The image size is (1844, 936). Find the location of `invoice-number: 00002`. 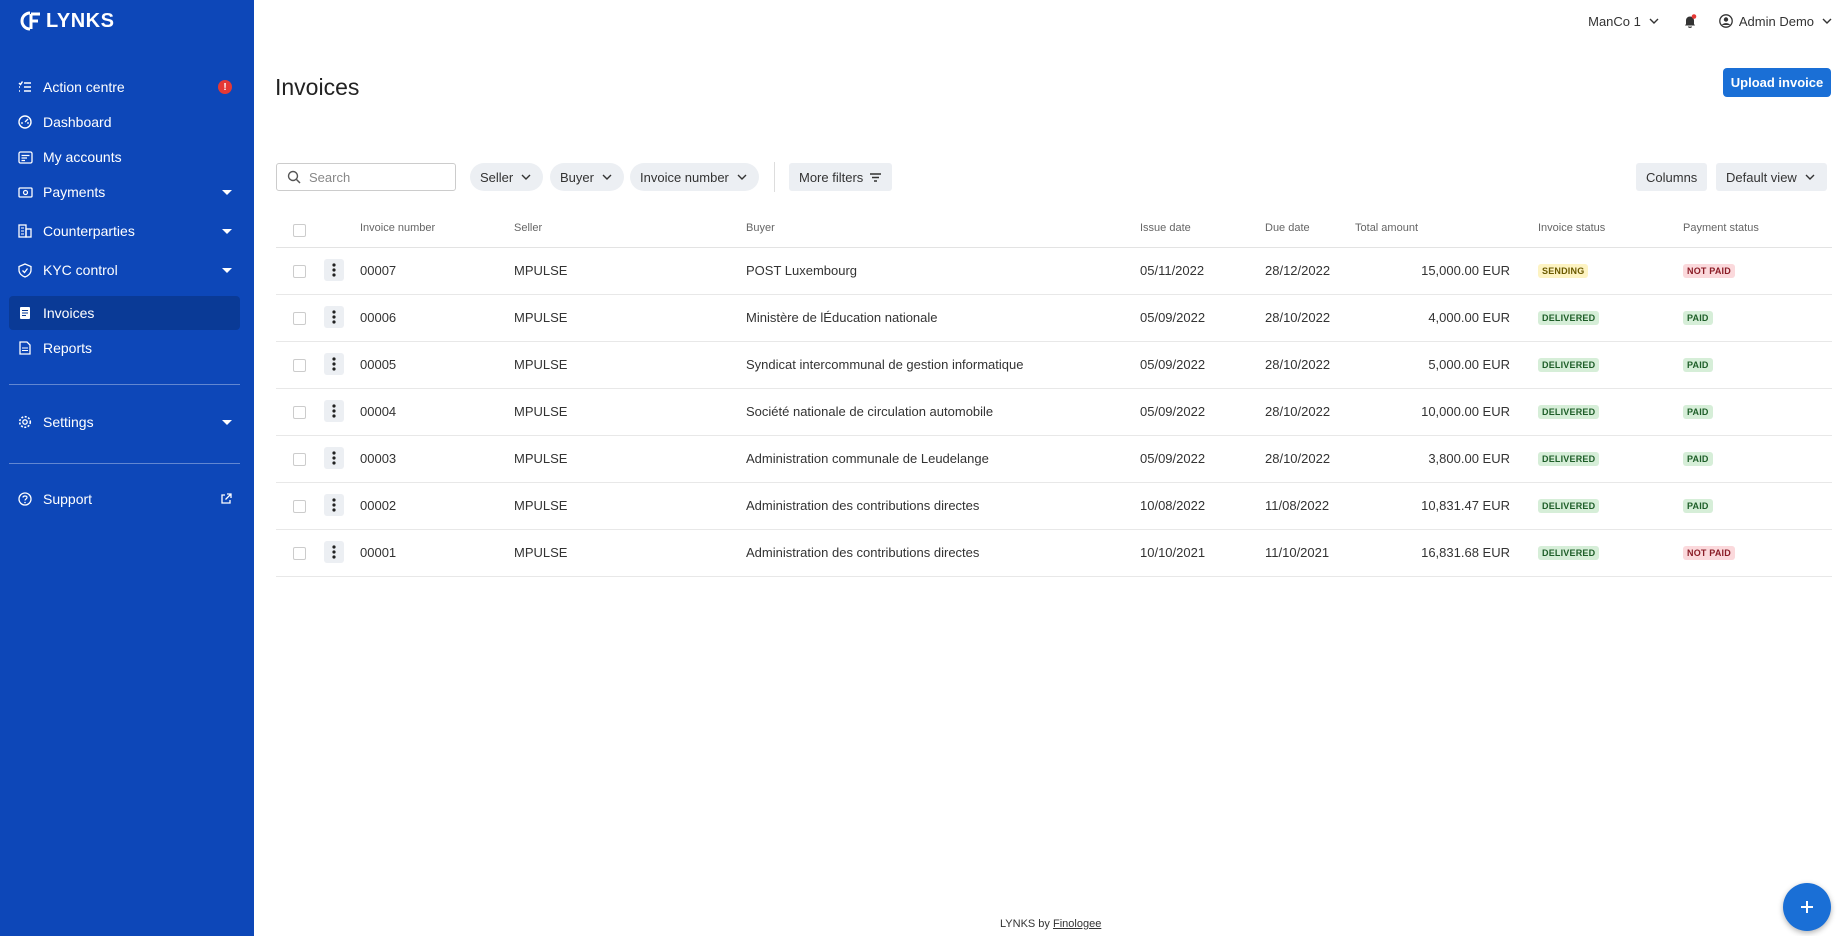

invoice-number: 00002 is located at coordinates (378, 505).